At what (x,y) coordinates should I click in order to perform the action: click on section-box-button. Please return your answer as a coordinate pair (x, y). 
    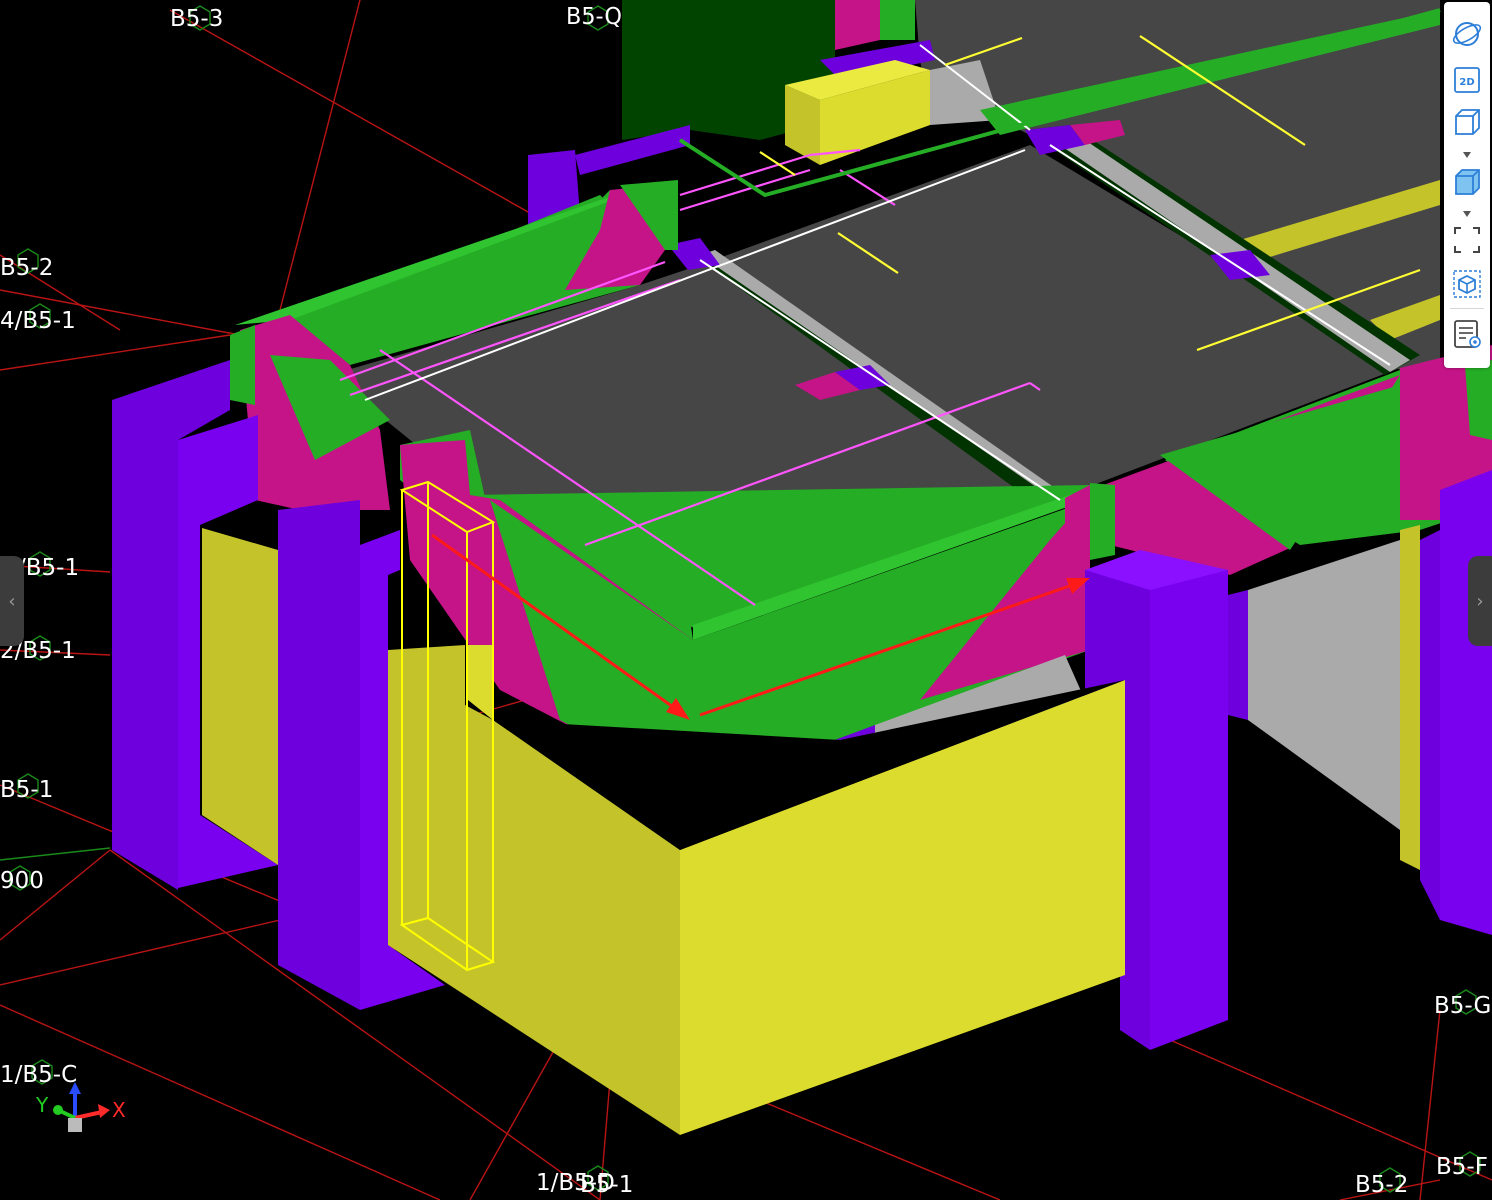
    Looking at the image, I should click on (1467, 240).